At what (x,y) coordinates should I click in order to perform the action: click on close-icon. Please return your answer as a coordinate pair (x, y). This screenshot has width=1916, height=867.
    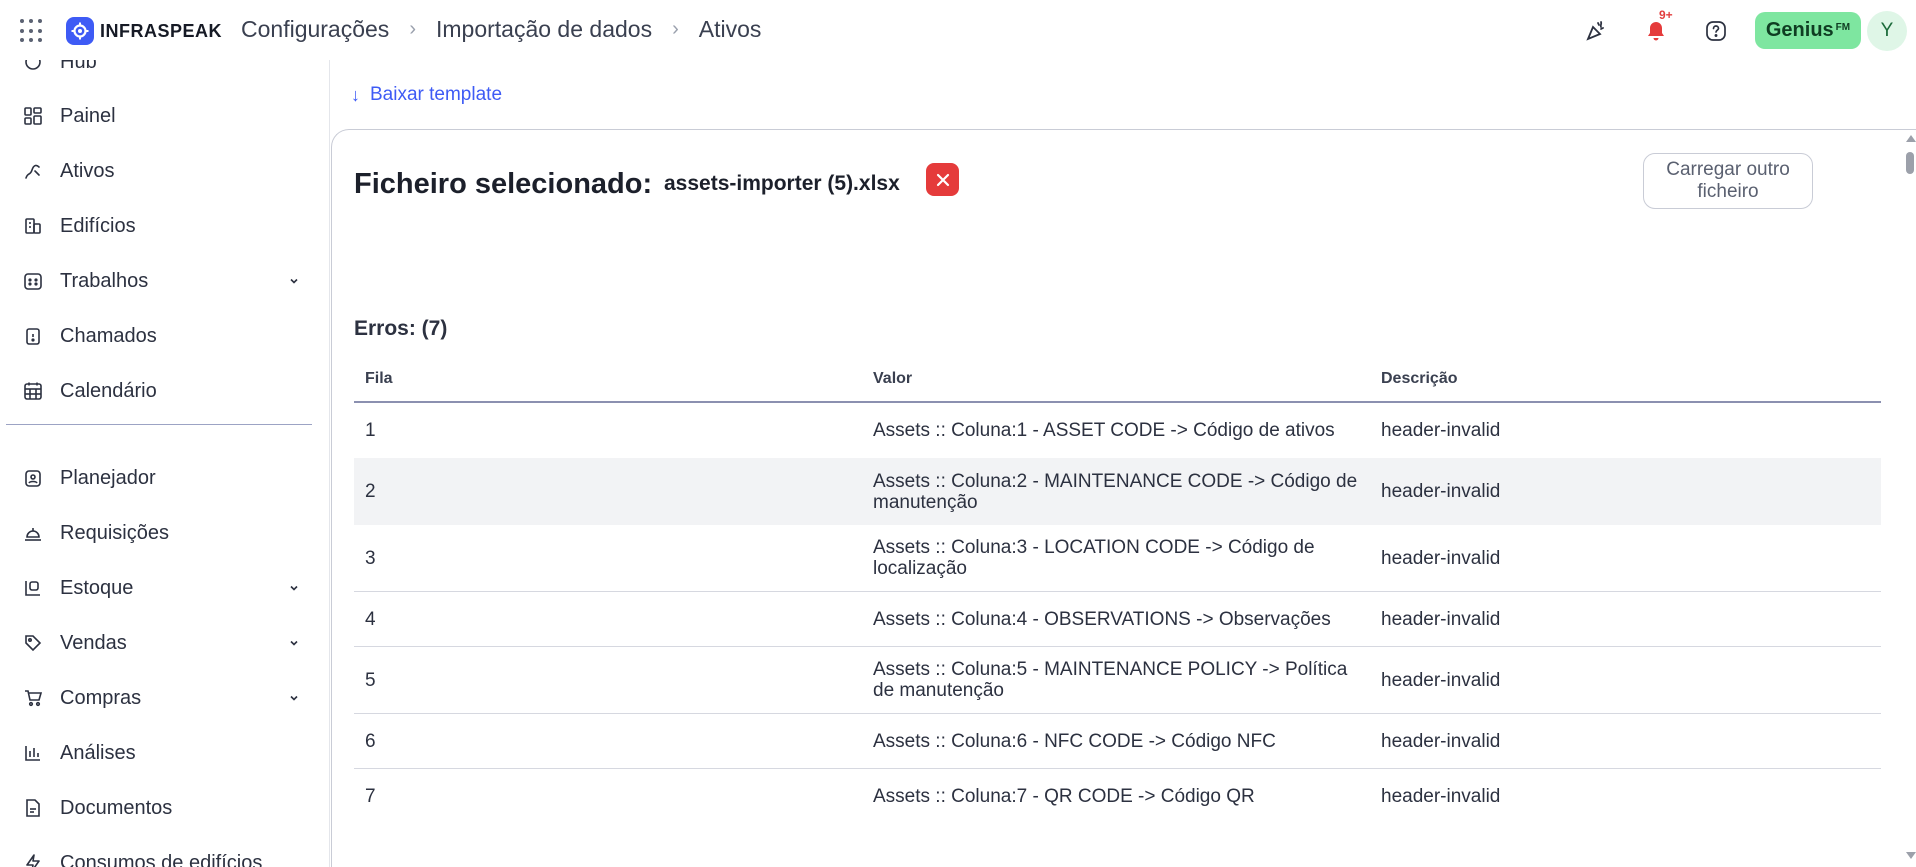
    Looking at the image, I should click on (942, 179).